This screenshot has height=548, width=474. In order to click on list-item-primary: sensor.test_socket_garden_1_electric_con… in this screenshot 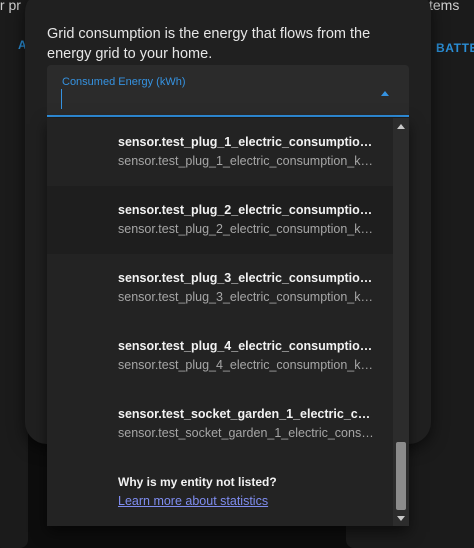, I will do `click(247, 414)`.